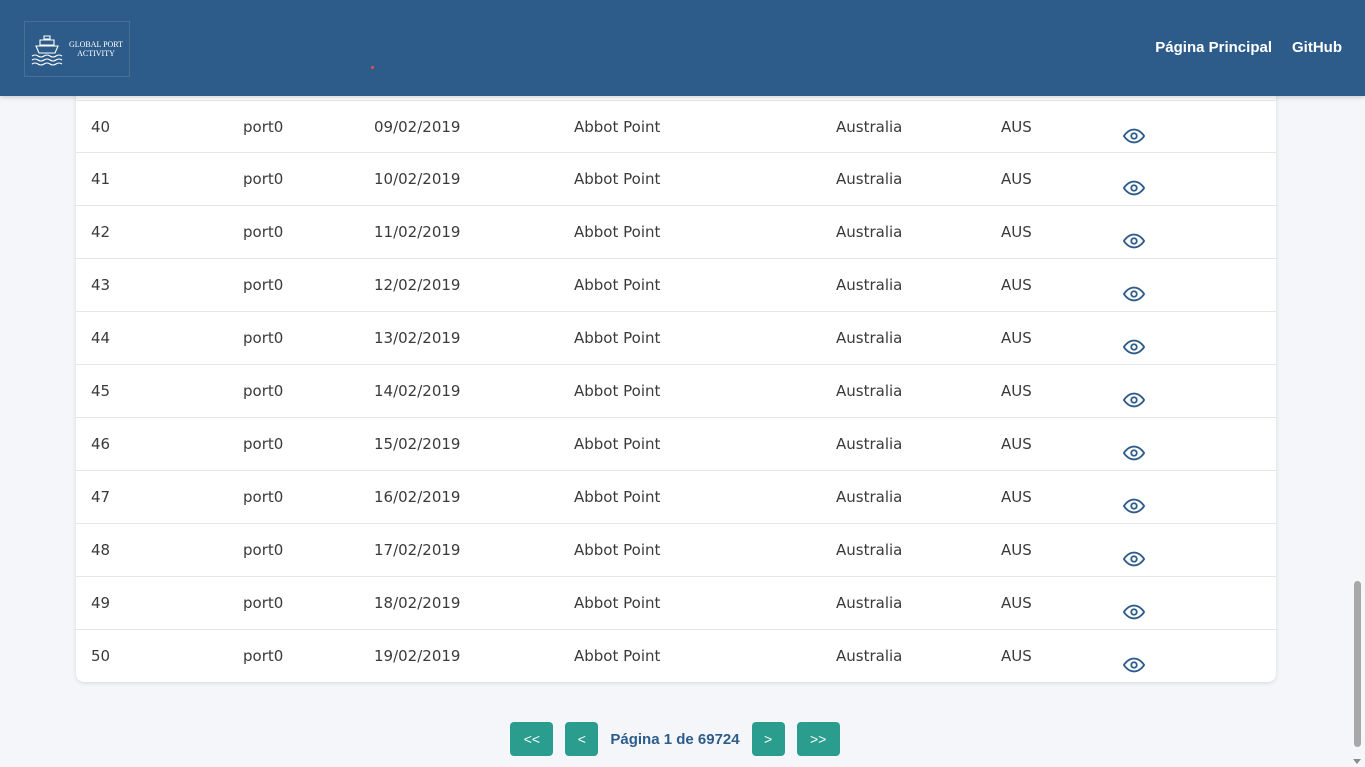 Image resolution: width=1365 pixels, height=767 pixels. Describe the element at coordinates (676, 656) in the screenshot. I see `table-row: 50 port0 19/02/2019 Abbot Point Australia AUS` at that location.